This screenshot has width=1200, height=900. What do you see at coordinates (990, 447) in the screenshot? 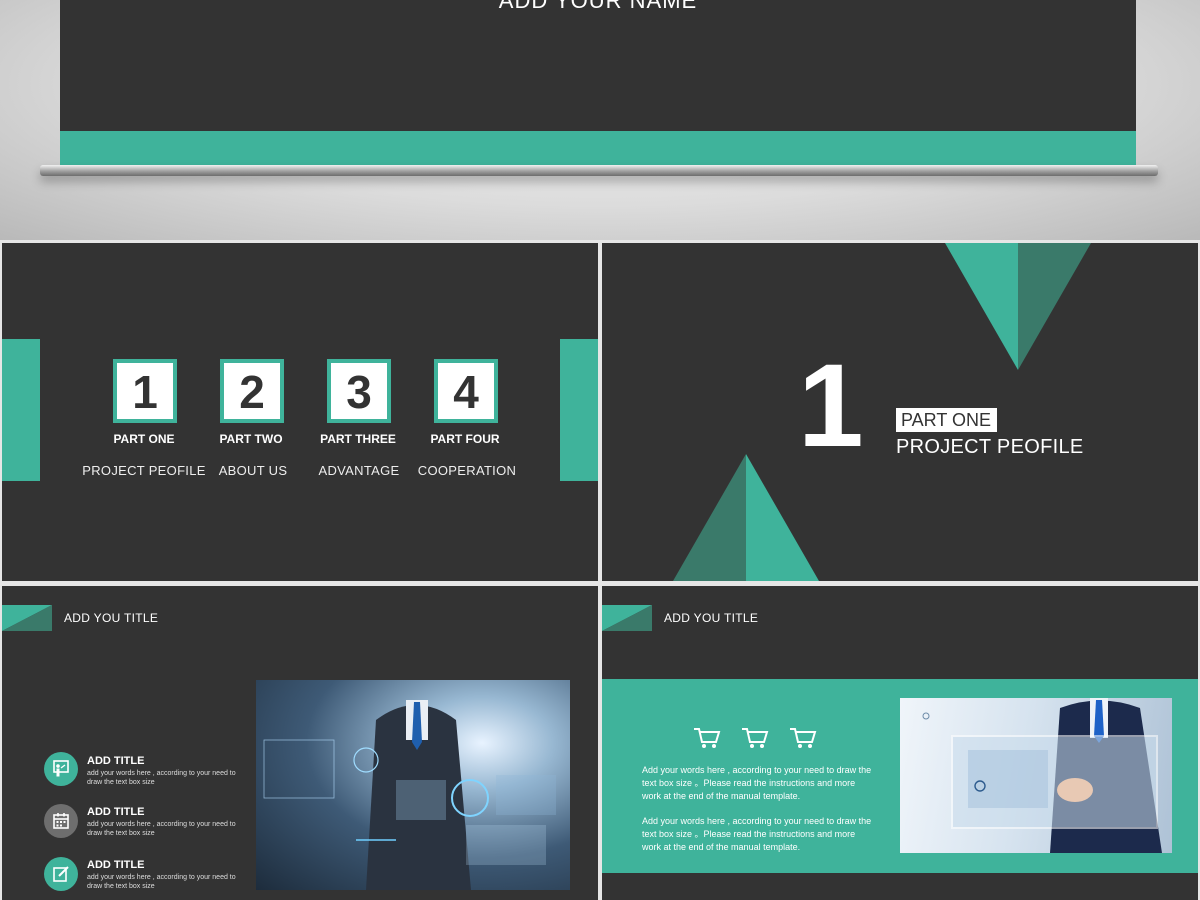
I see `section-title: PROJECT PEOFILE` at bounding box center [990, 447].